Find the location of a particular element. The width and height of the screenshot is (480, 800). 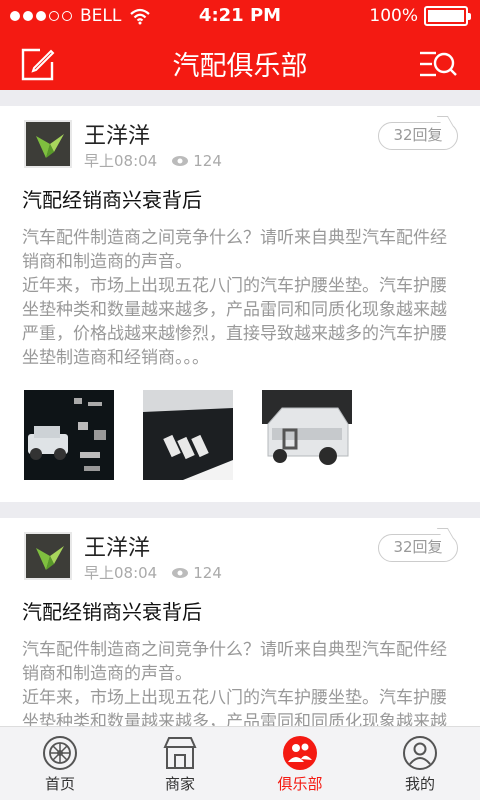

tab-merchants: 商家 is located at coordinates (180, 763).